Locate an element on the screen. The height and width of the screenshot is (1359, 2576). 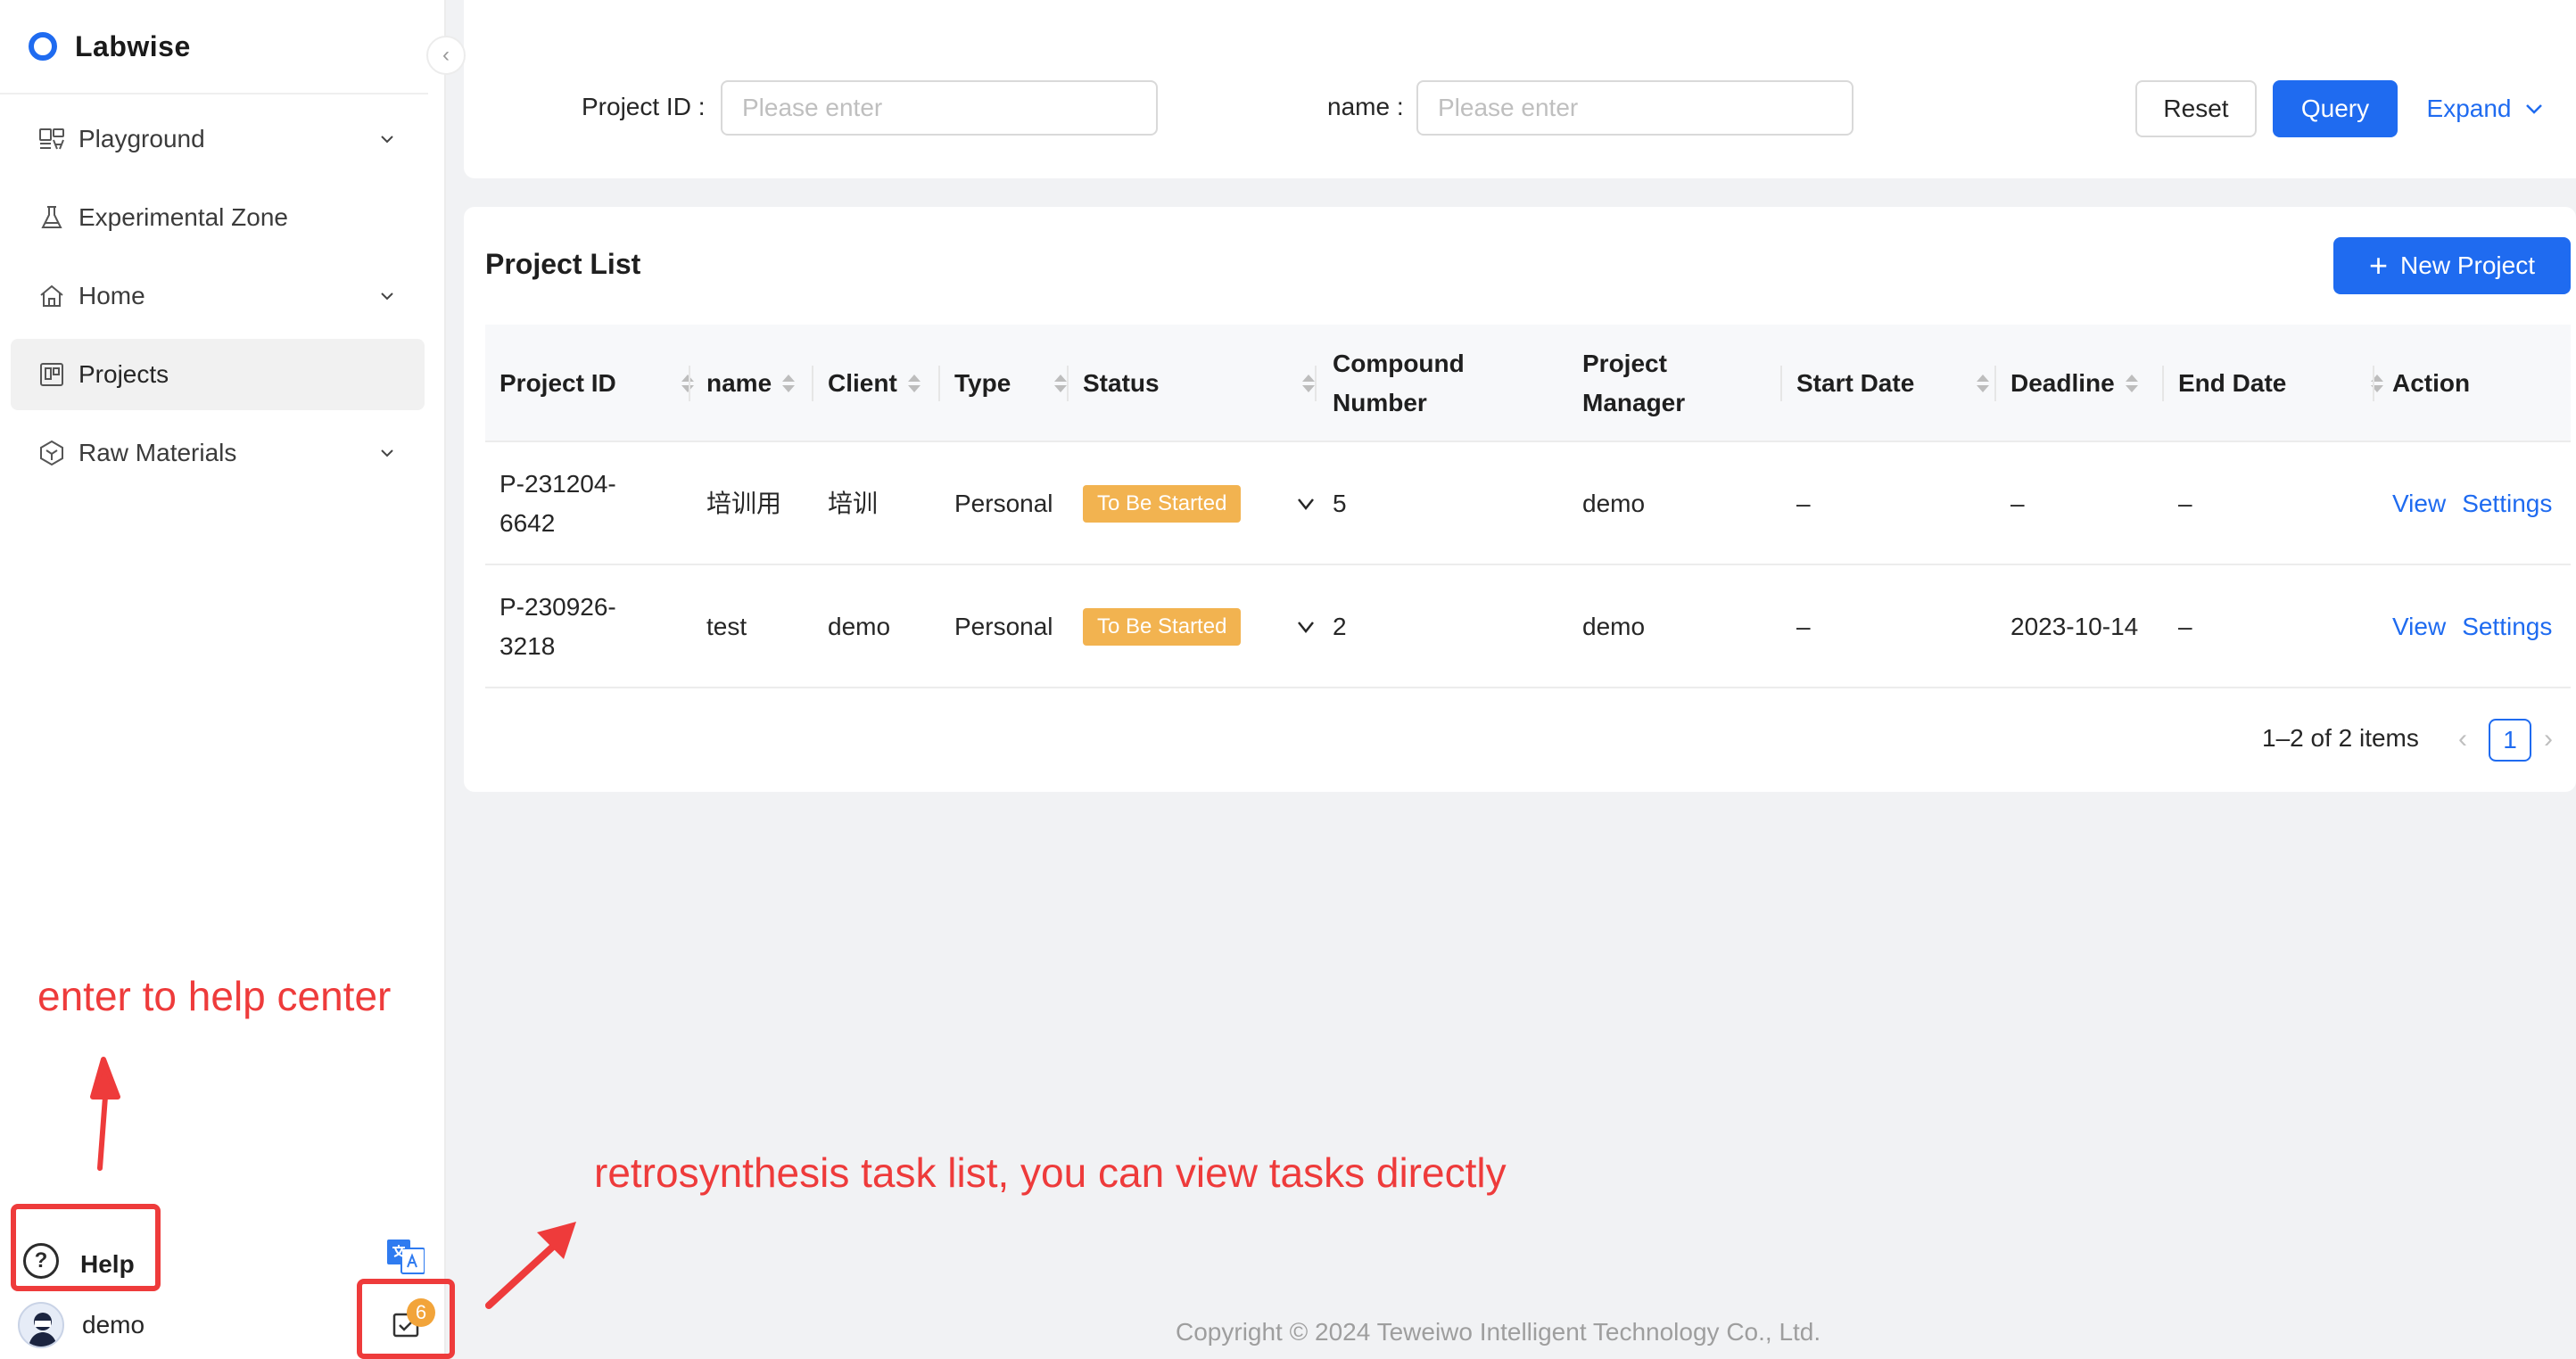
sidebar-item-label: Raw Materials is located at coordinates (158, 452).